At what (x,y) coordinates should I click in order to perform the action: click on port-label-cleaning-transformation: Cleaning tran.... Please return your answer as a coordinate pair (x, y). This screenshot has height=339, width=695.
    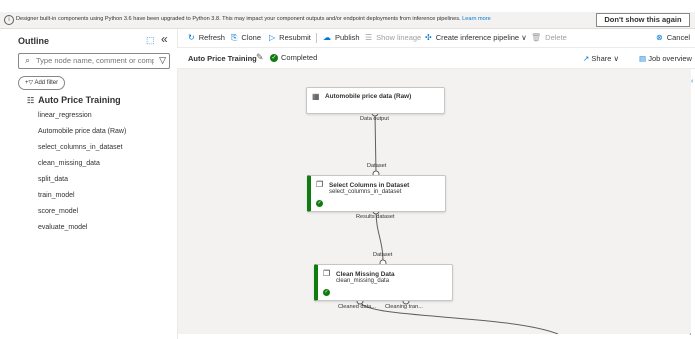
    Looking at the image, I should click on (404, 307).